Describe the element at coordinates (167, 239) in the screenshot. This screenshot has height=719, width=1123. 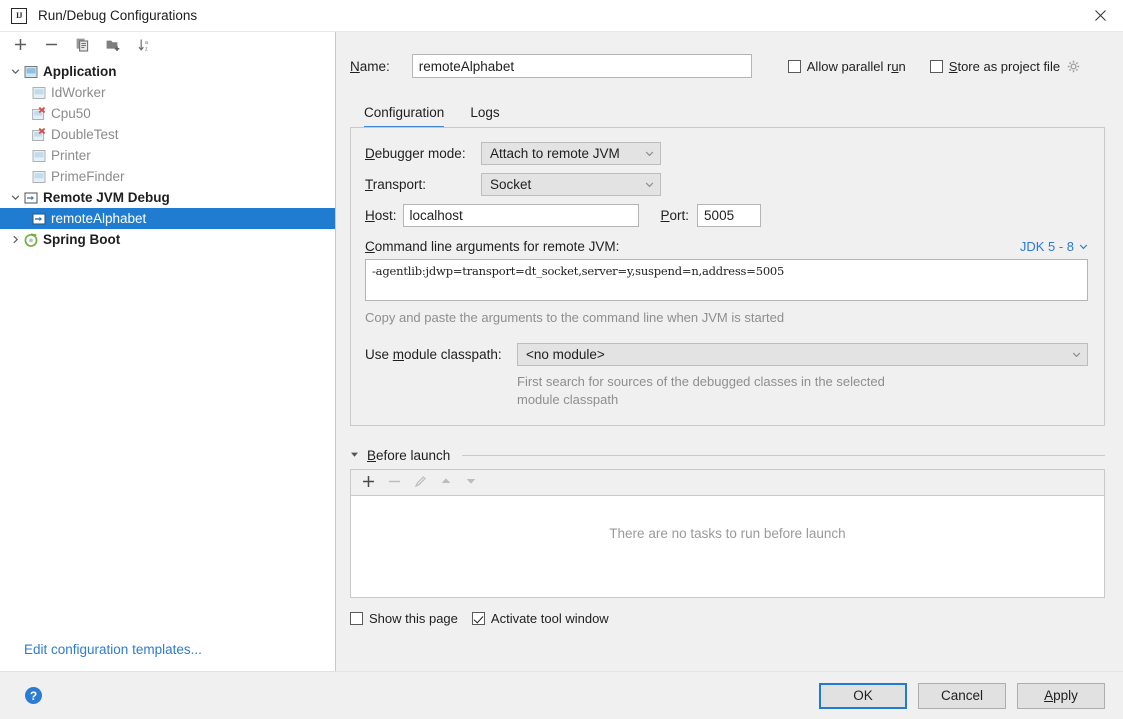
I see `tree-node-spring-boot: Spring Boot` at that location.